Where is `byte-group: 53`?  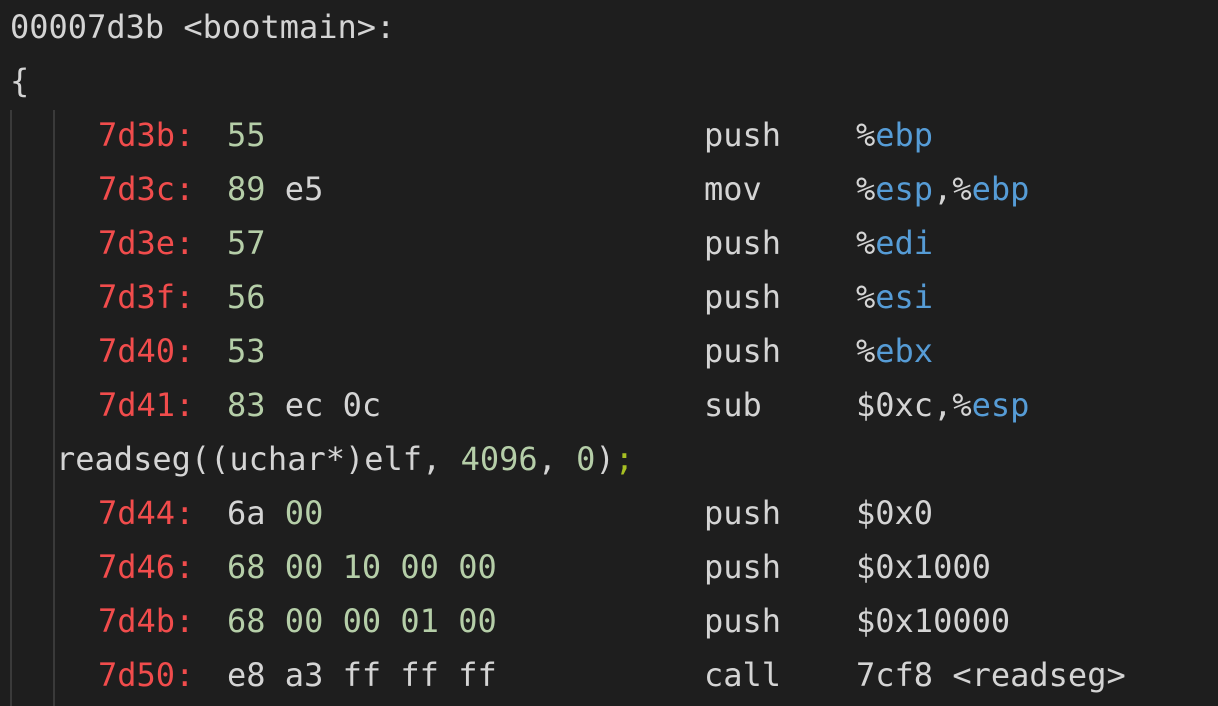
byte-group: 53 is located at coordinates (246, 351).